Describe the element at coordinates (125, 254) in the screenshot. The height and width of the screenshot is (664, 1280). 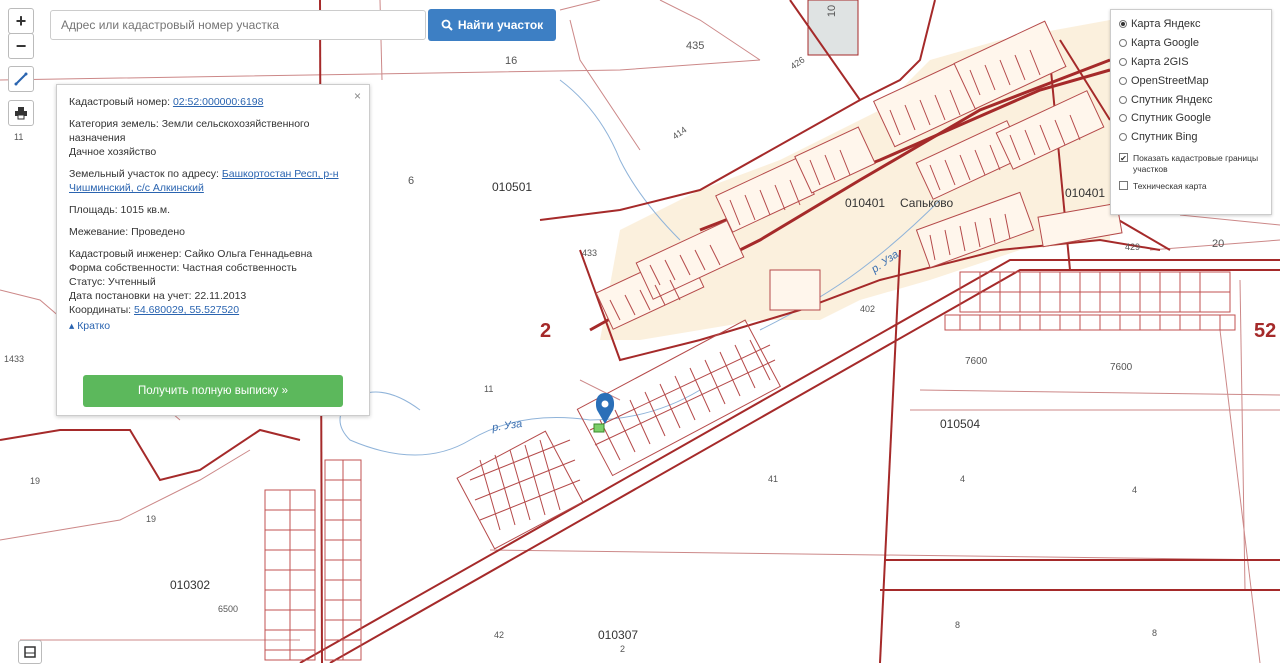
I see `engineer-label: Кадастровый инженер:` at that location.